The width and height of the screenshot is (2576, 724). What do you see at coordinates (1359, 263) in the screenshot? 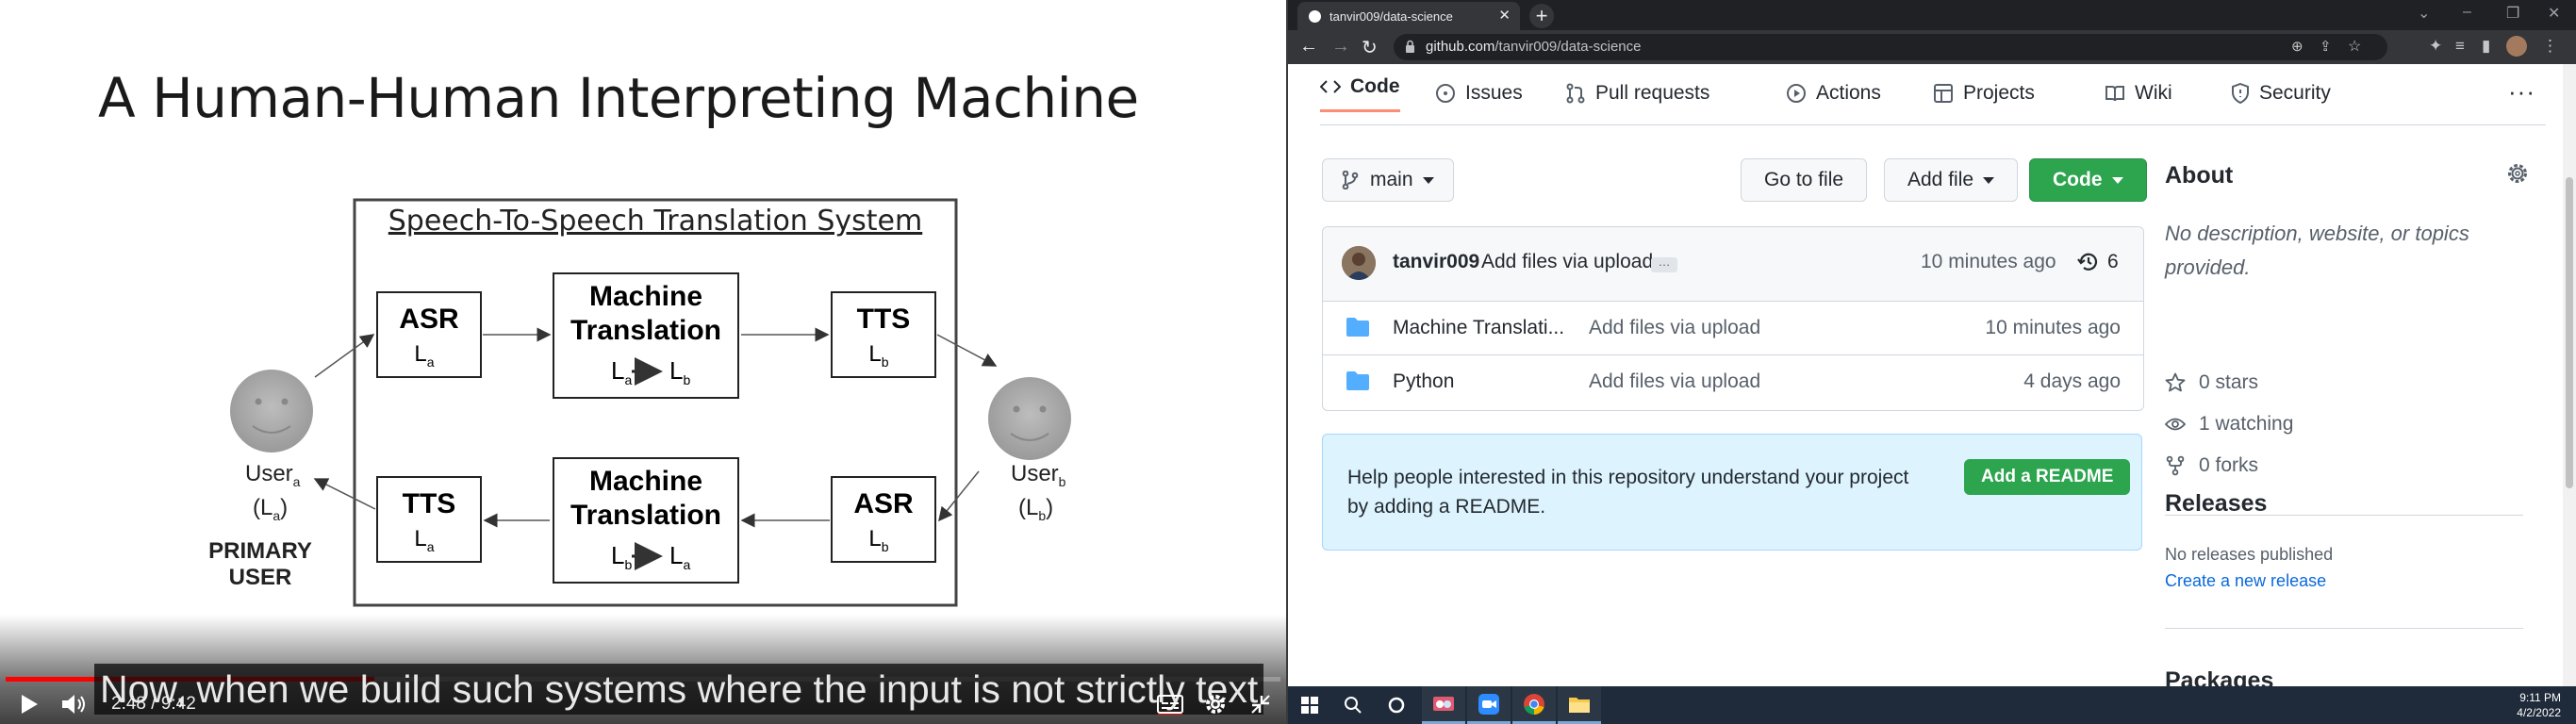
I see `avatar` at bounding box center [1359, 263].